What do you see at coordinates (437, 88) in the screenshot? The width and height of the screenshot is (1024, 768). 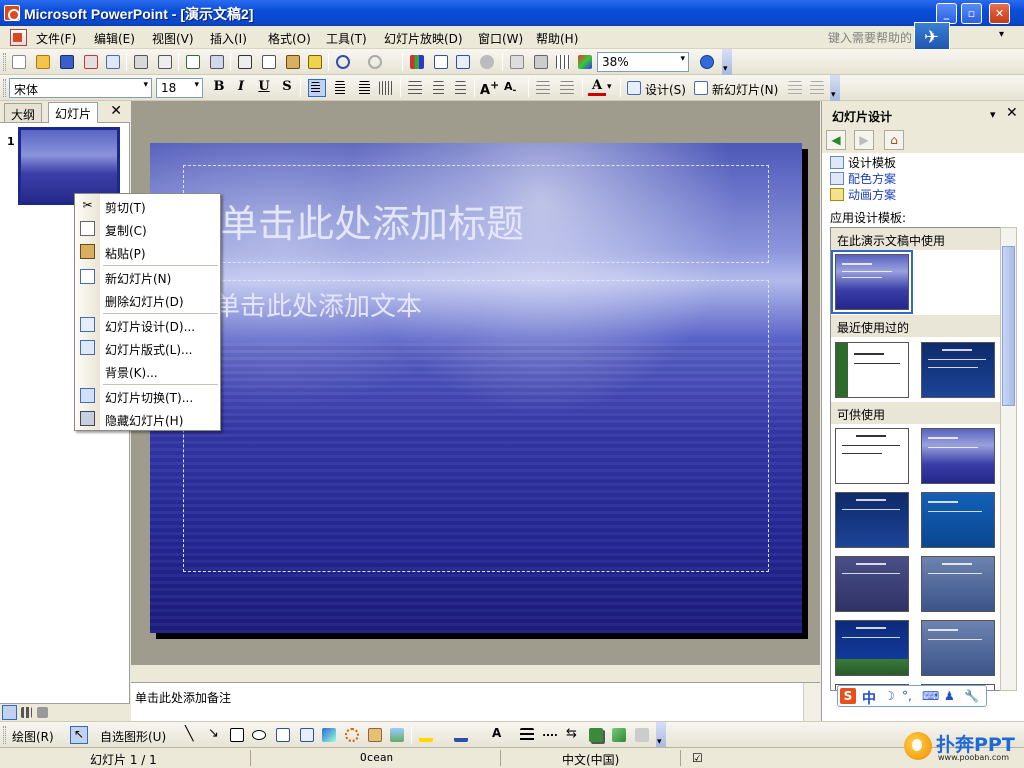 I see `numbering-icon` at bounding box center [437, 88].